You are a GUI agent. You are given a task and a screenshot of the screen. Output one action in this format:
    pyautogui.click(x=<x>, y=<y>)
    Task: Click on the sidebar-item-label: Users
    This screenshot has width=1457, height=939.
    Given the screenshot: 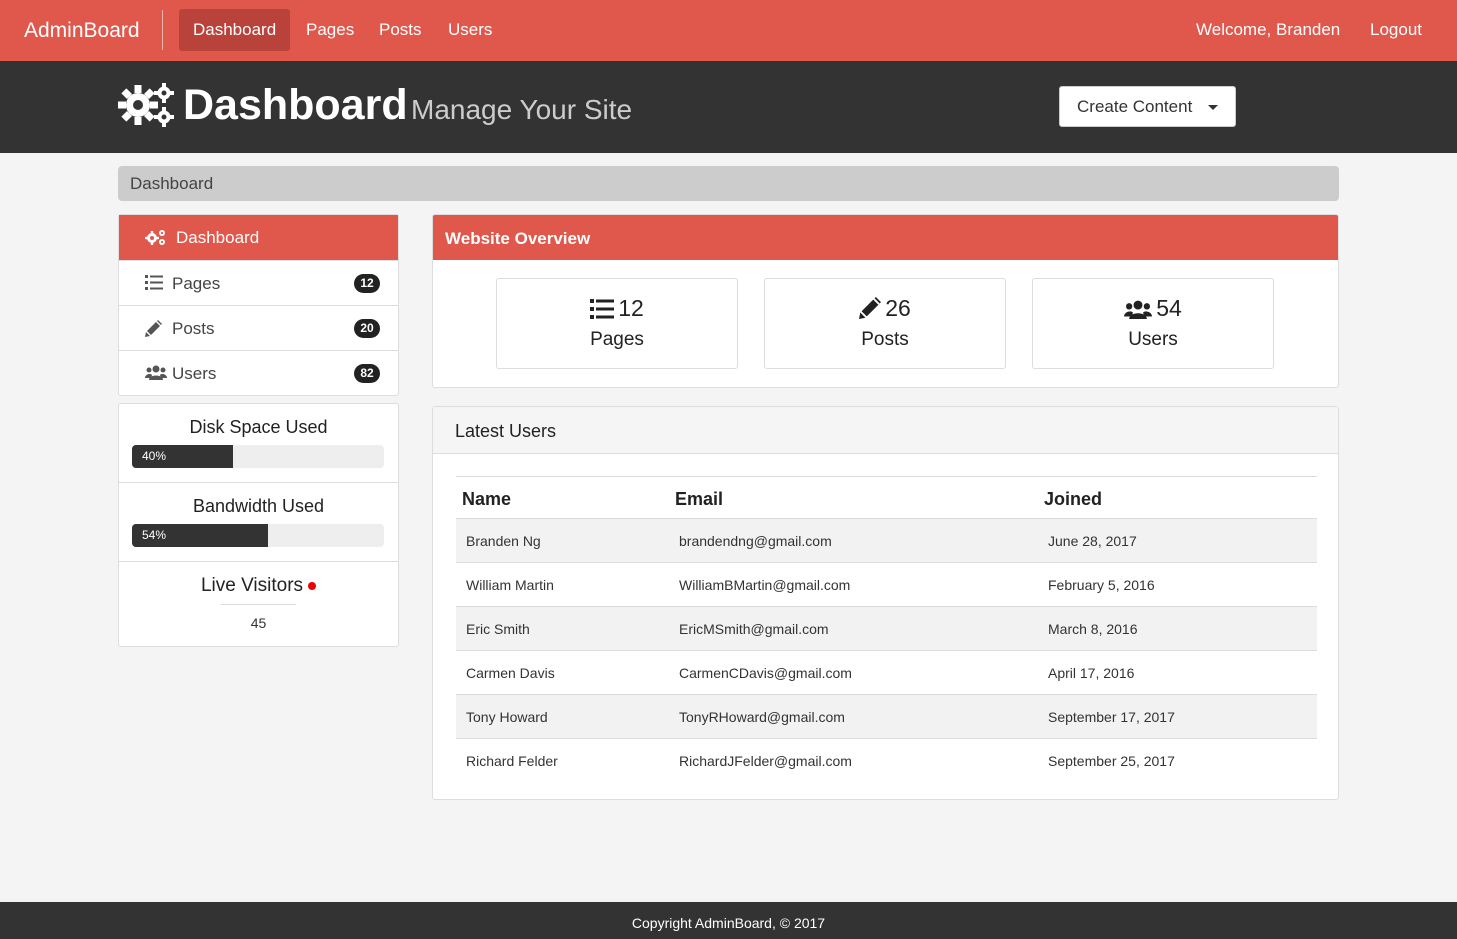 What is the action you would take?
    pyautogui.click(x=194, y=373)
    